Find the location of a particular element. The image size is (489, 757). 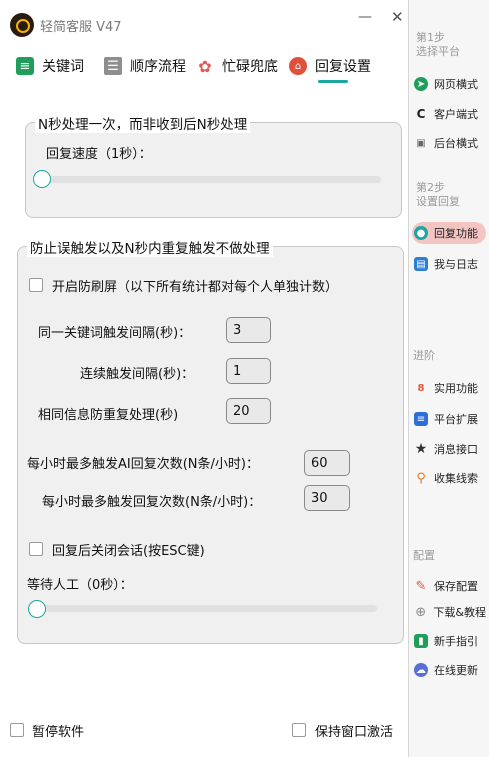

sidebar-item-client-mode: C 客户端式 is located at coordinates (449, 114).